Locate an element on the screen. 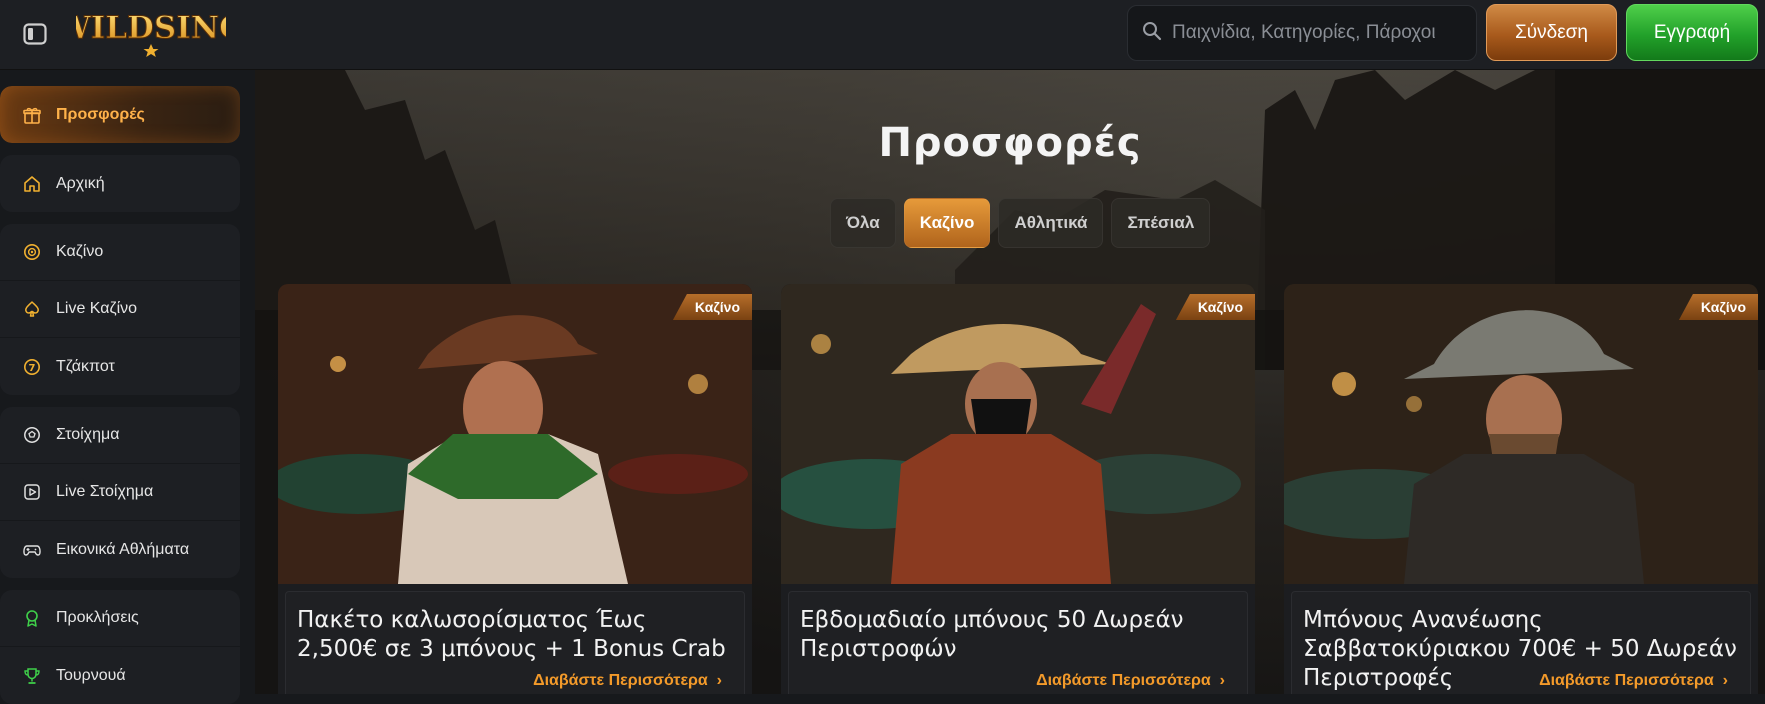  sidebar-item-label: Αρχική is located at coordinates (80, 183).